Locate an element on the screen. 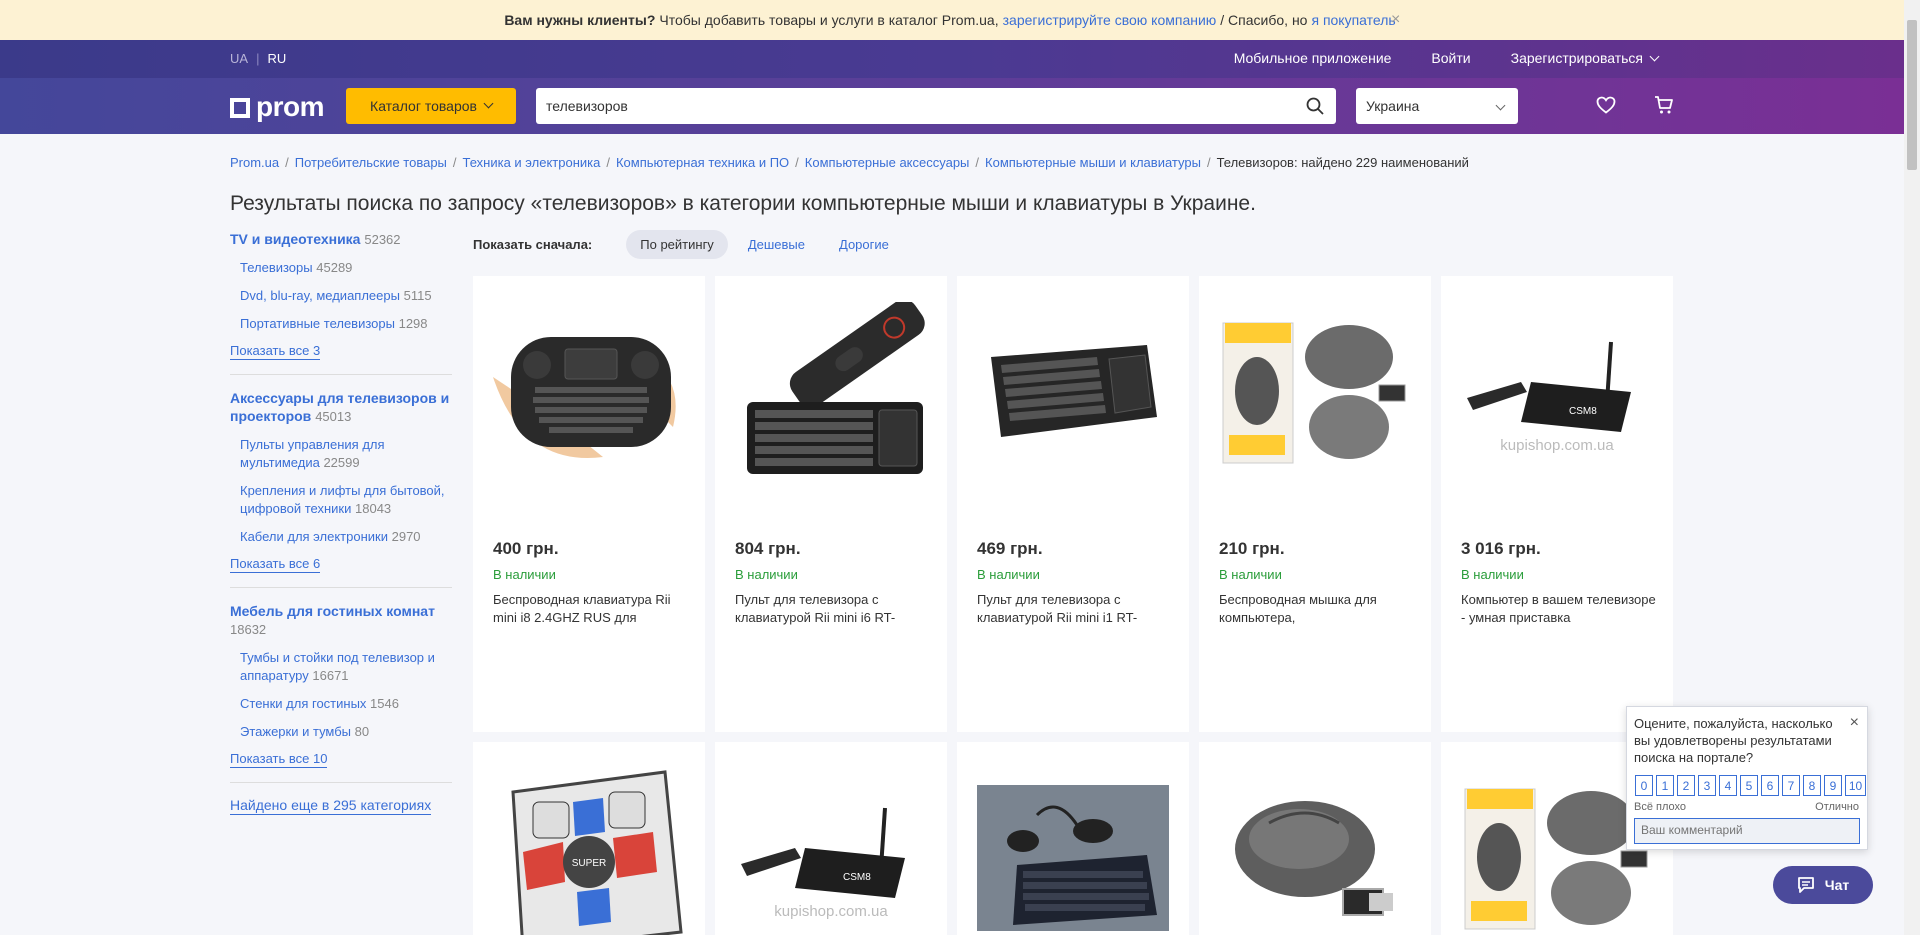 The height and width of the screenshot is (935, 1920). breadcrumb-item: Потребительские товары is located at coordinates (371, 162).